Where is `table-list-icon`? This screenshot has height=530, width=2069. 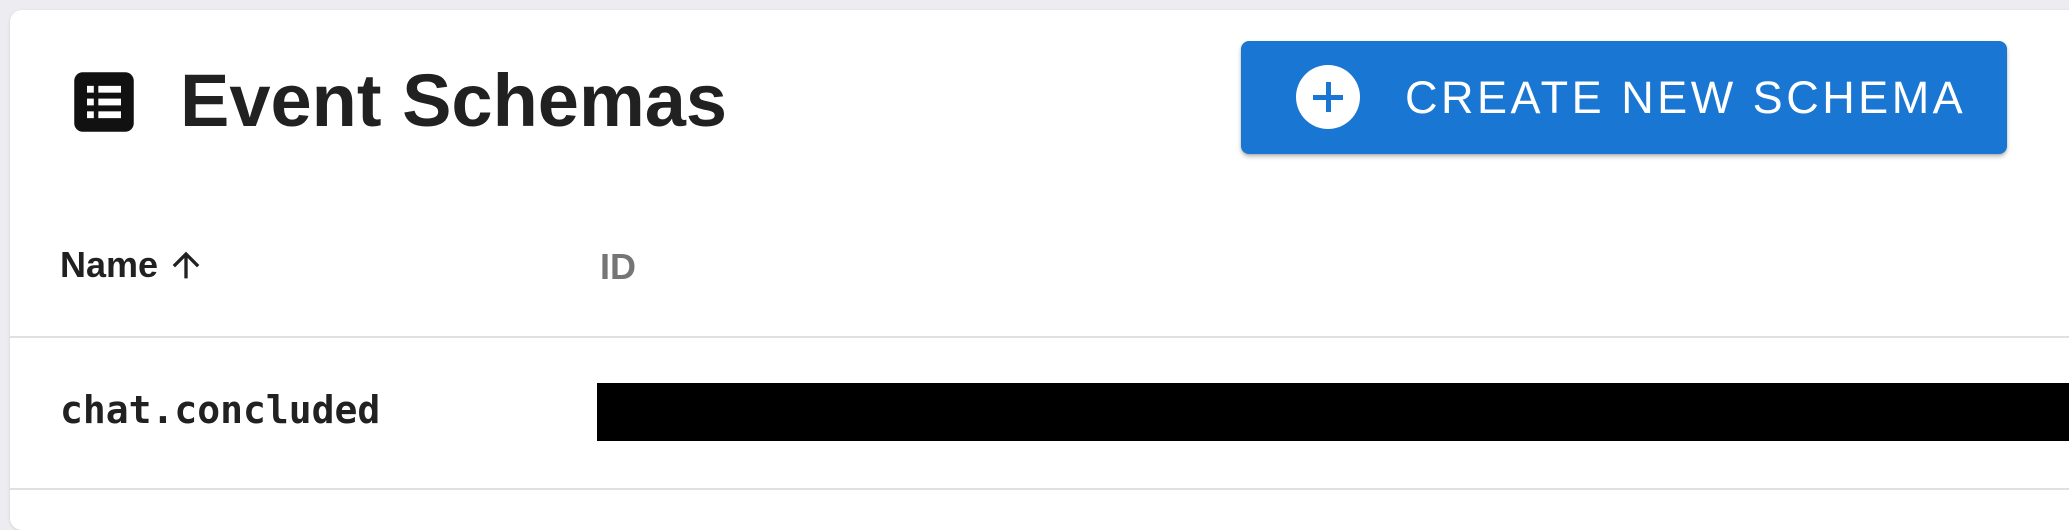
table-list-icon is located at coordinates (104, 102).